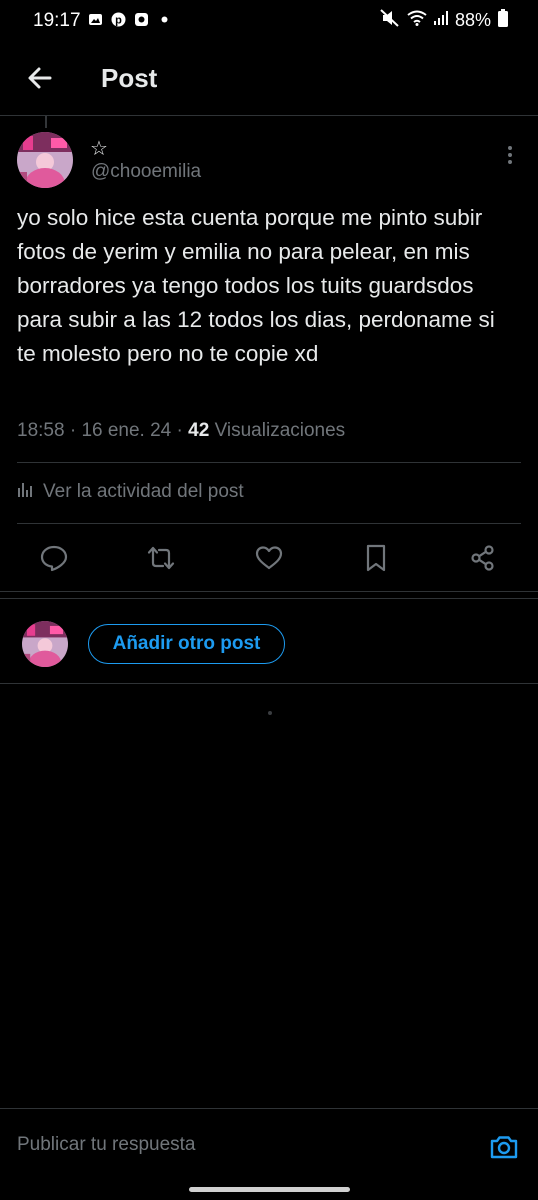 This screenshot has height=1200, width=538. Describe the element at coordinates (164, 19) in the screenshot. I see `dot-icon` at that location.